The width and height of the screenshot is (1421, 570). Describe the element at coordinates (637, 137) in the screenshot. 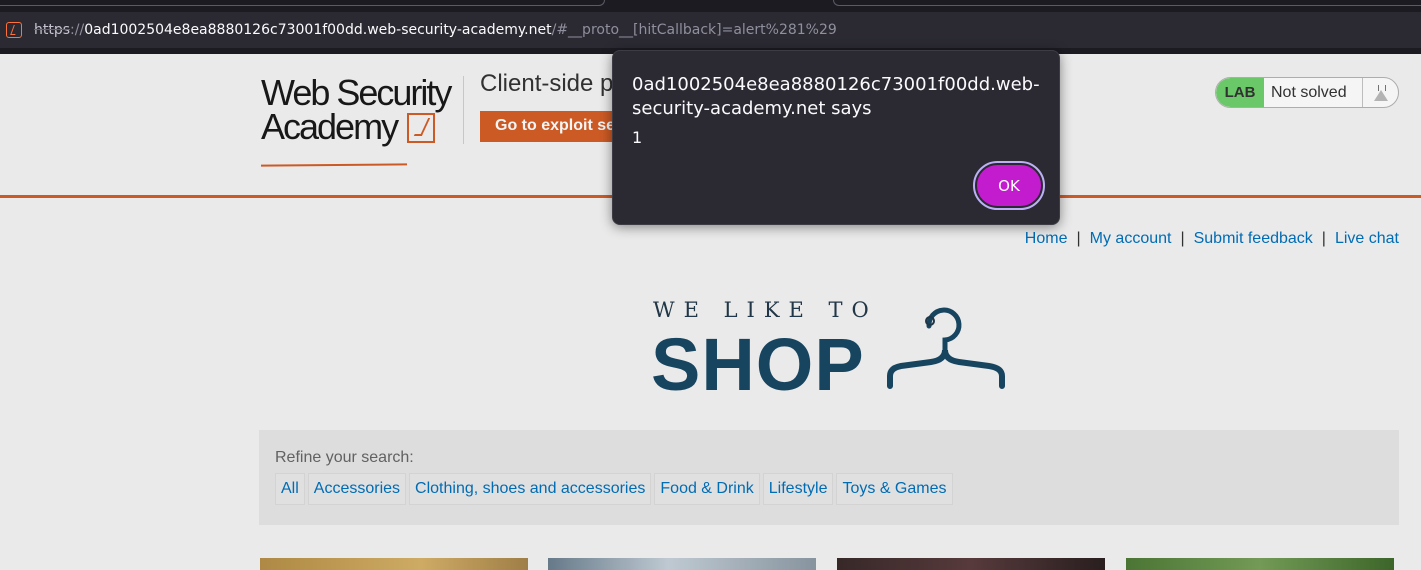

I see `alert-value: 1` at that location.